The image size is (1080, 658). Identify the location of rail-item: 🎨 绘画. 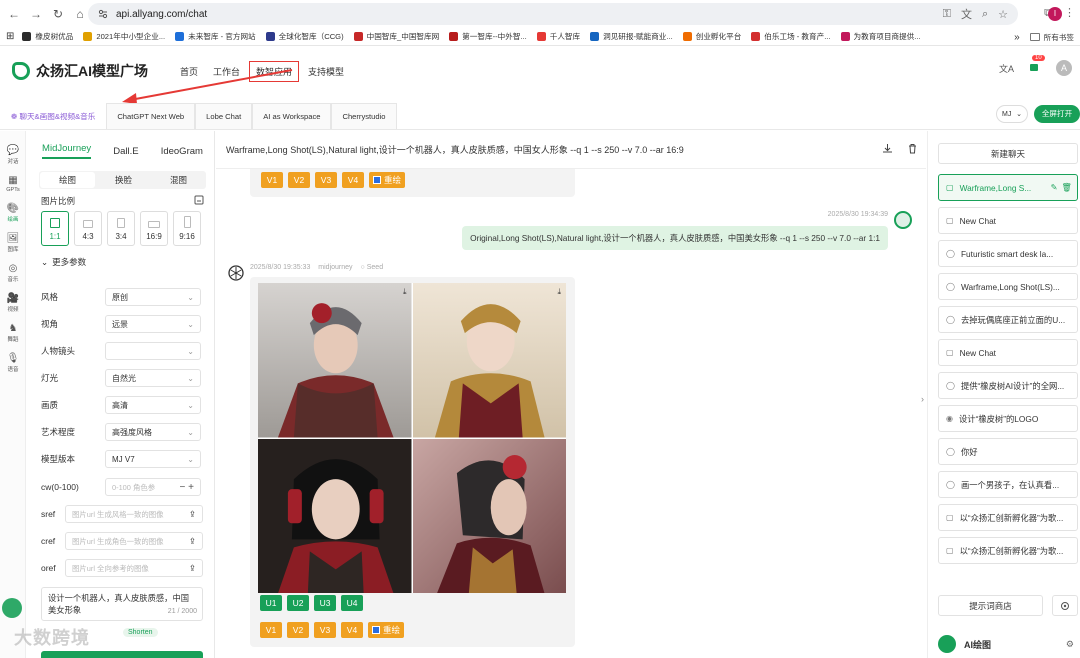
(13, 213).